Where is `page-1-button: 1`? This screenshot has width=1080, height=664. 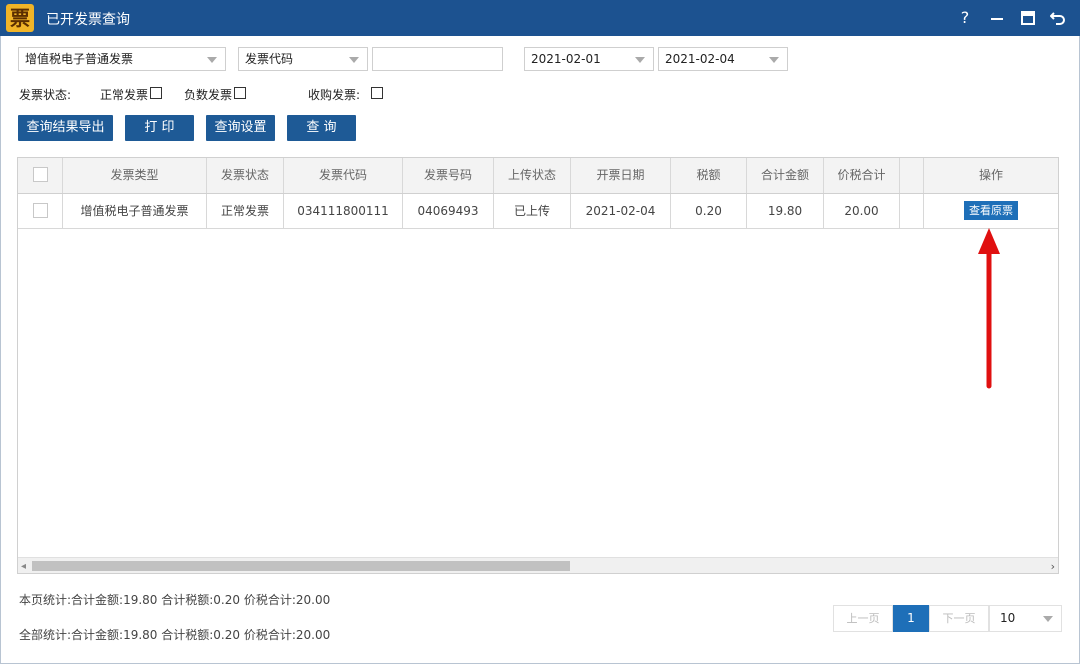 page-1-button: 1 is located at coordinates (911, 618).